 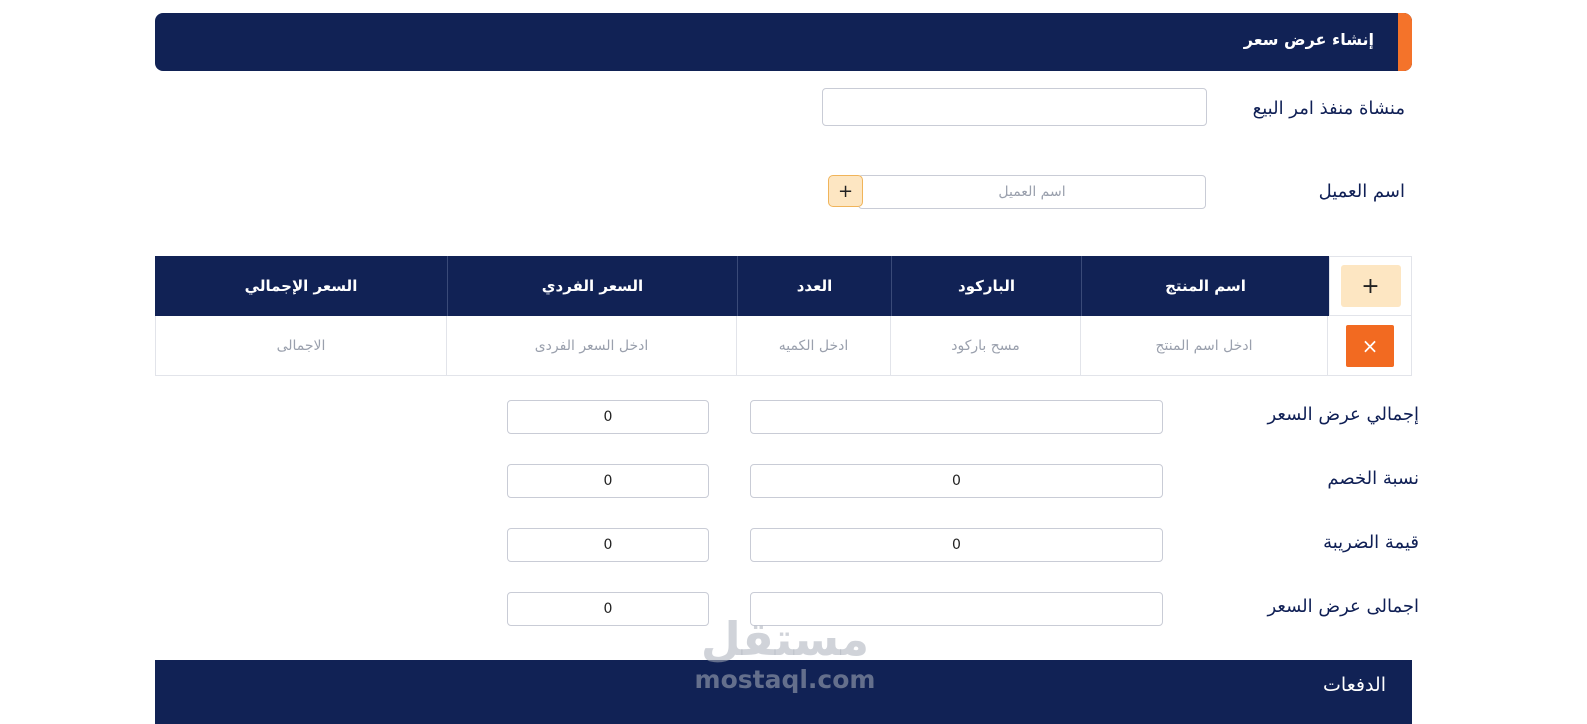 What do you see at coordinates (783, 692) in the screenshot?
I see `payments-header: الدفعات` at bounding box center [783, 692].